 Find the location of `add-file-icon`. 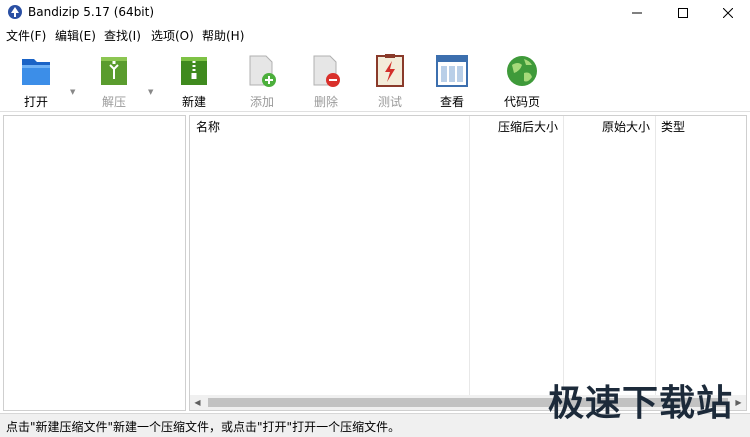

add-file-icon is located at coordinates (262, 71).